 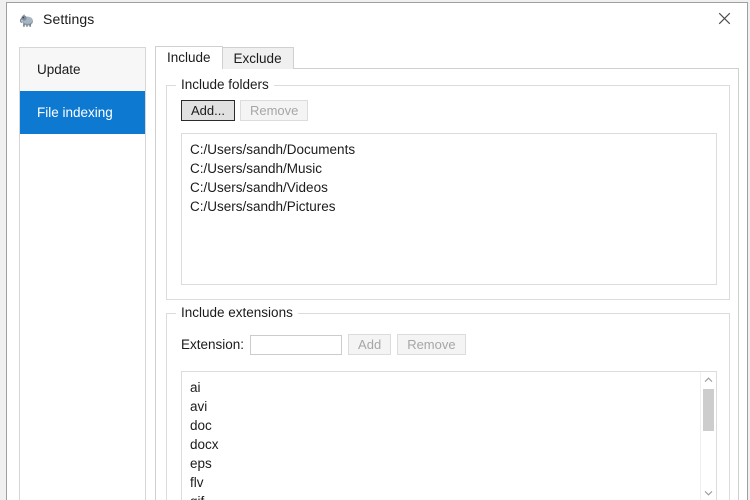 What do you see at coordinates (82, 69) in the screenshot?
I see `sidebar-item-update: Update` at bounding box center [82, 69].